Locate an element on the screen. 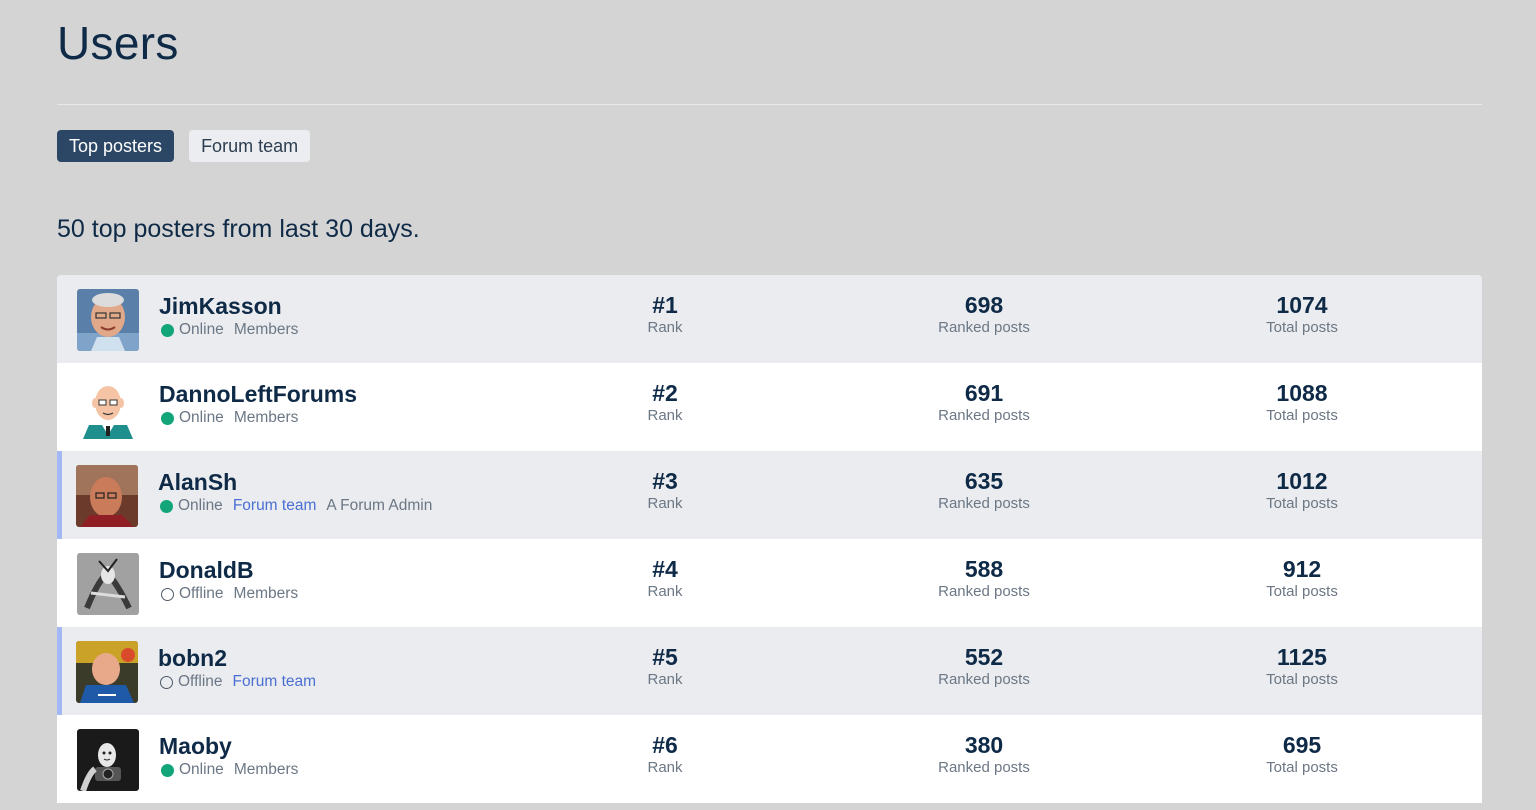  rank-stat: #2 Rank is located at coordinates (665, 403).